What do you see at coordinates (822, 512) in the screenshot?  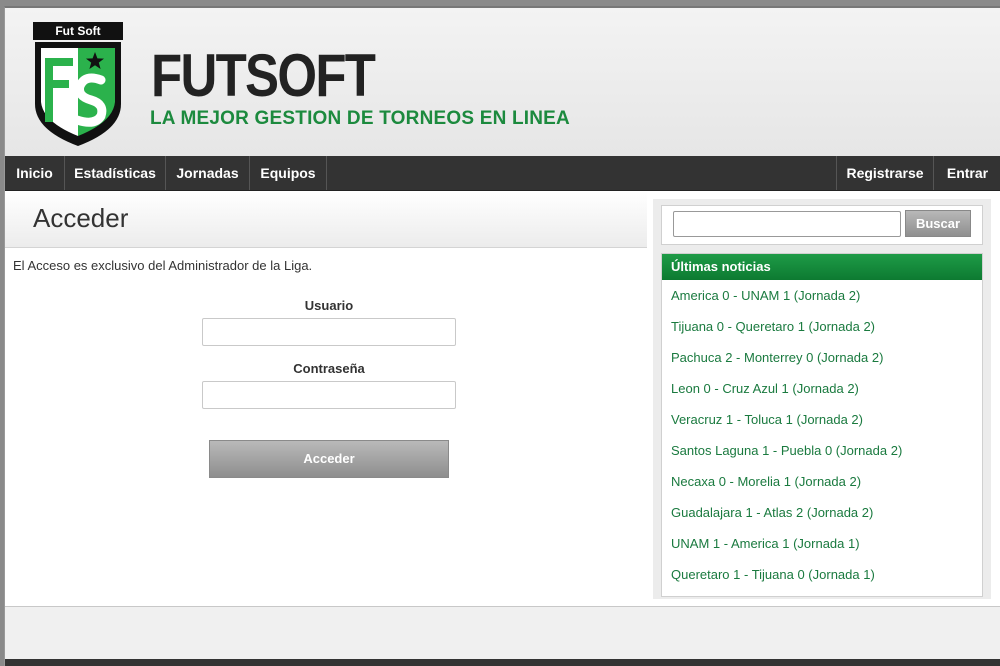 I see `news-item: Guadalajara 1 - Atlas 2 (Jornada 2)` at bounding box center [822, 512].